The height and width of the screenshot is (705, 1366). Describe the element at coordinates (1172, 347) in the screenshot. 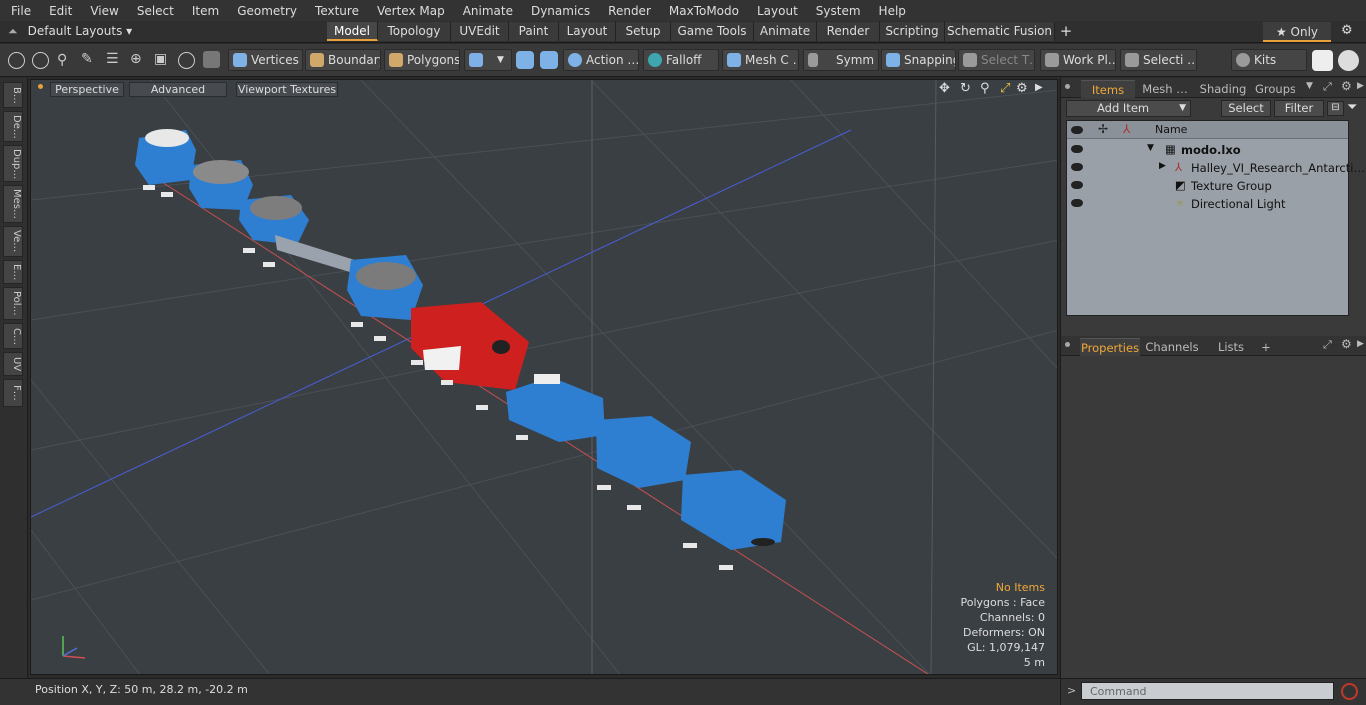

I see `tab-channels: Channels` at that location.